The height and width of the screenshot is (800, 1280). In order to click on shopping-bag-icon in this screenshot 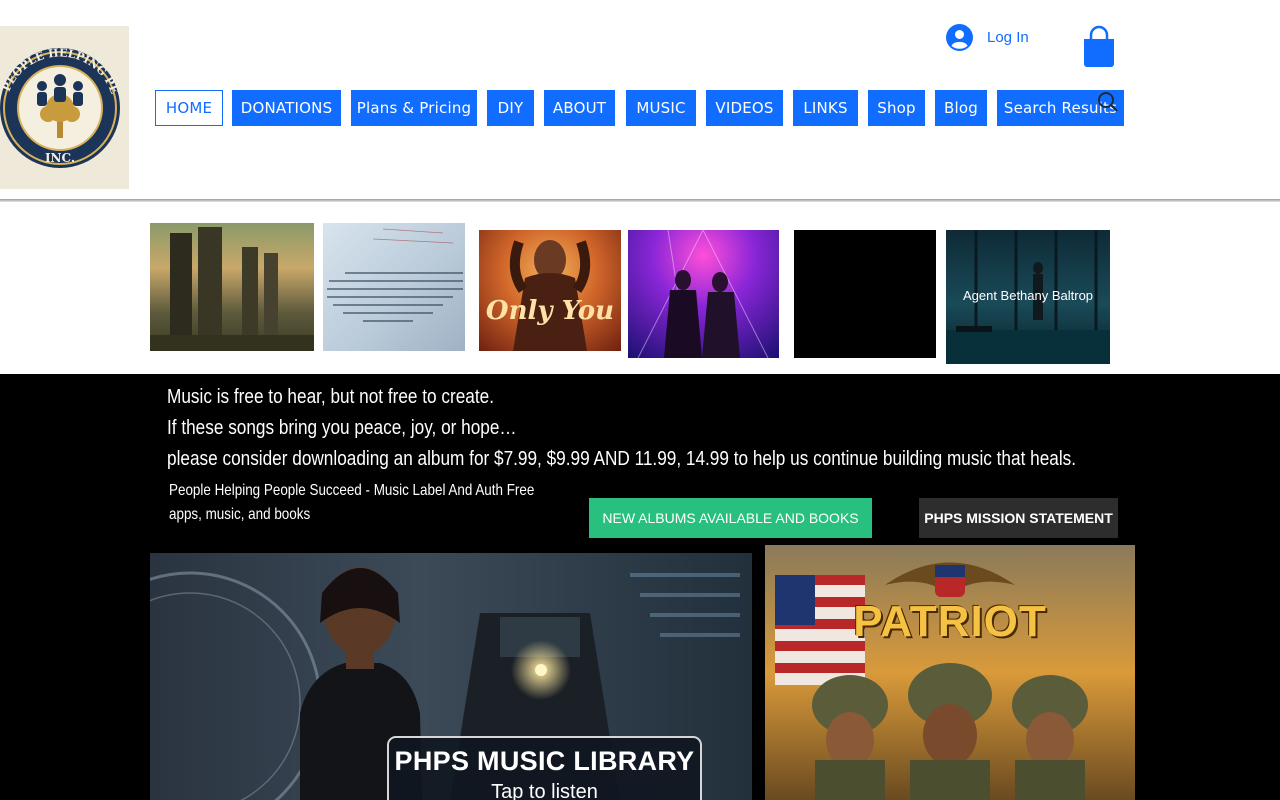, I will do `click(1099, 46)`.